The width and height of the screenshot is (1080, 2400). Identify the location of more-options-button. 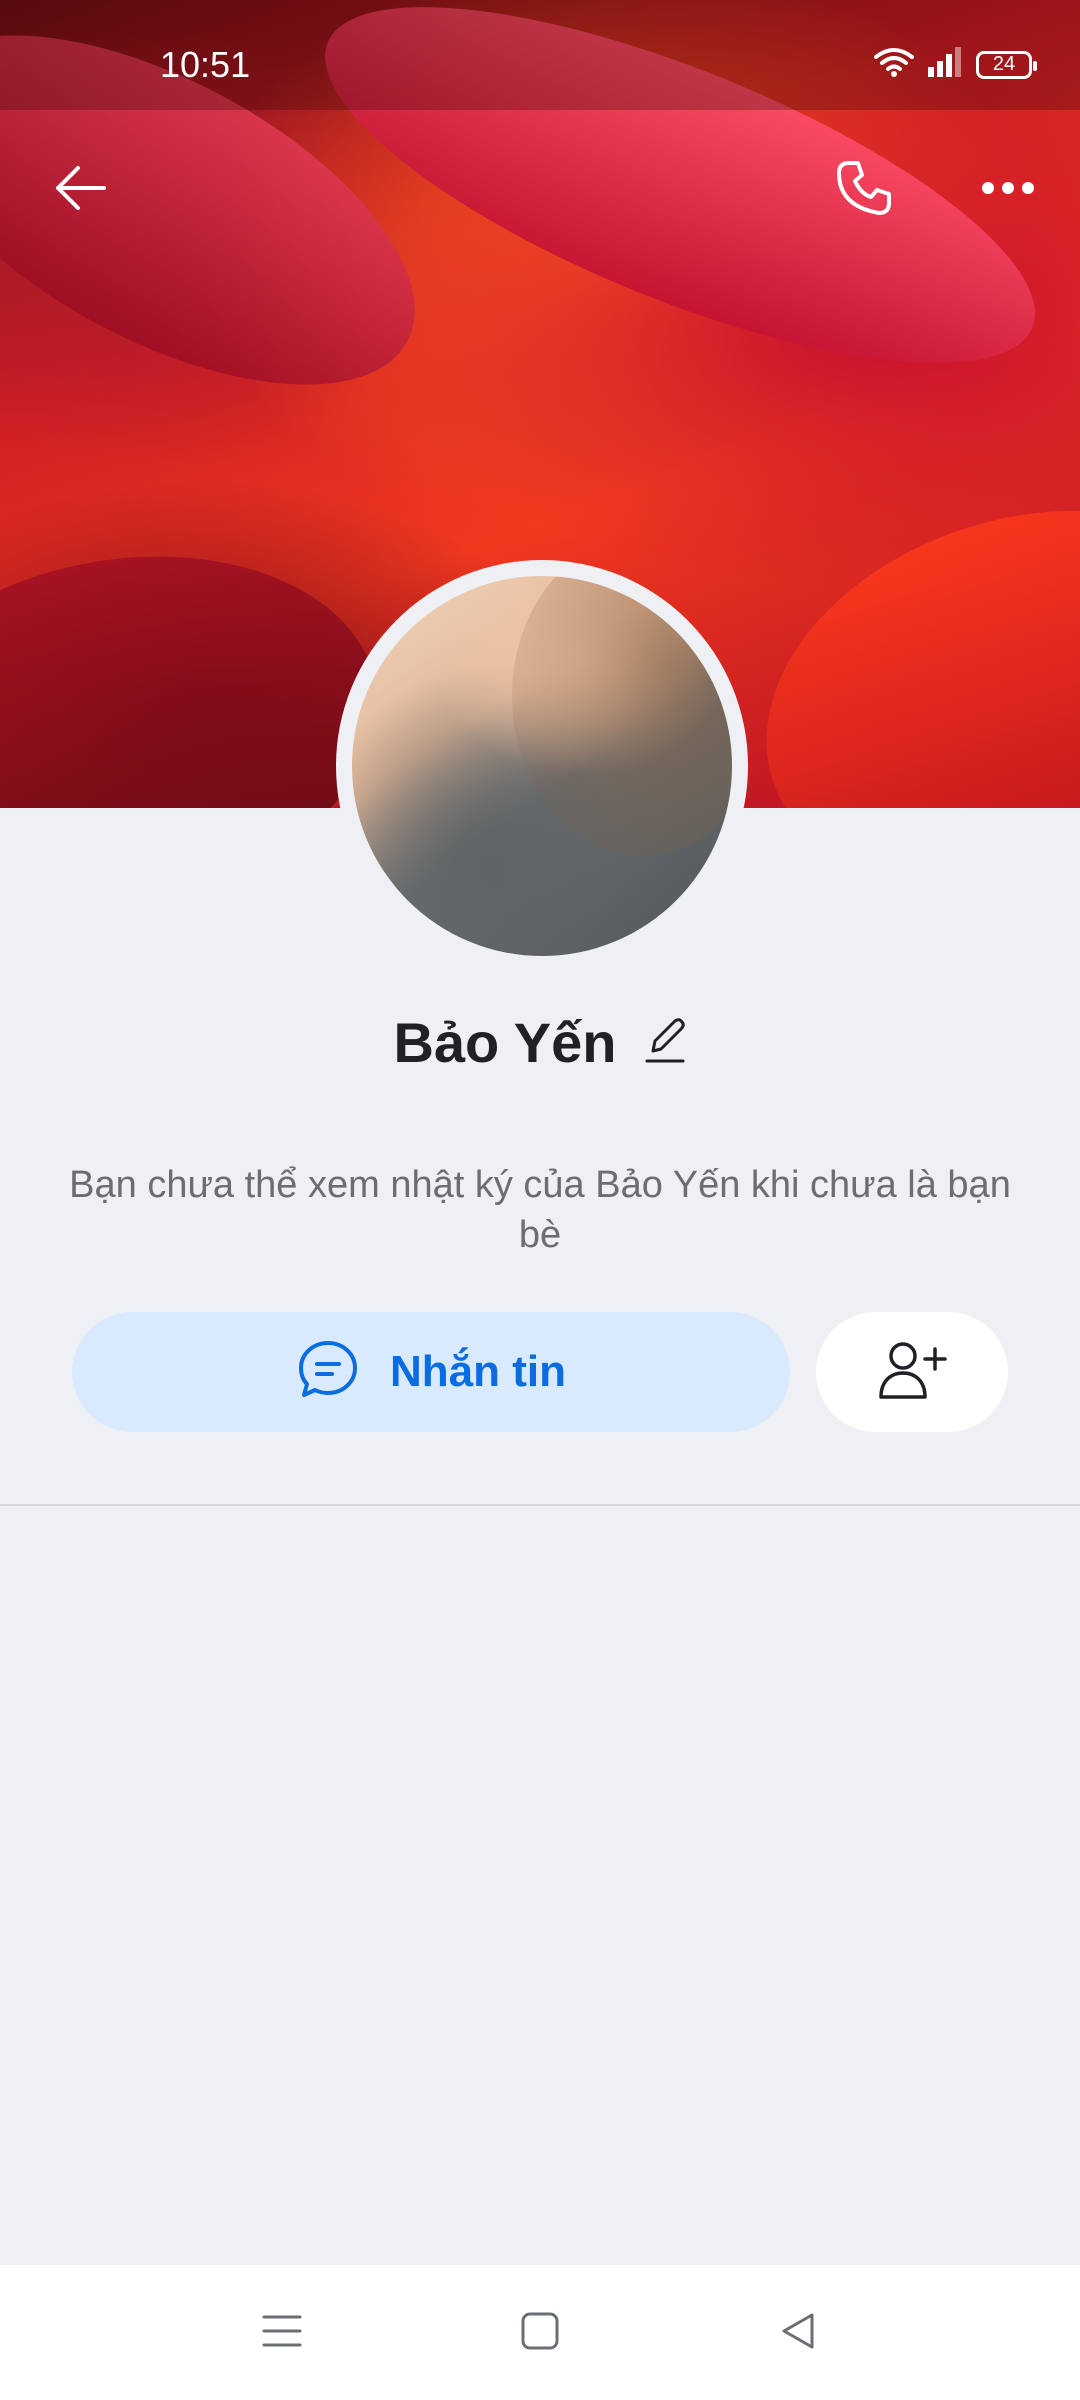
(1008, 190).